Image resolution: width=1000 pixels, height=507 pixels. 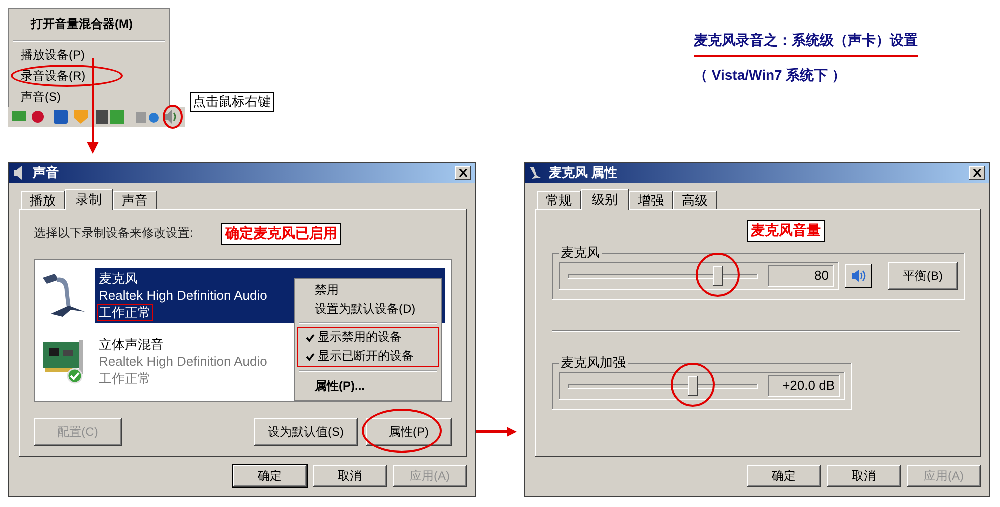 What do you see at coordinates (923, 276) in the screenshot?
I see `balance-button: 平衡(B)` at bounding box center [923, 276].